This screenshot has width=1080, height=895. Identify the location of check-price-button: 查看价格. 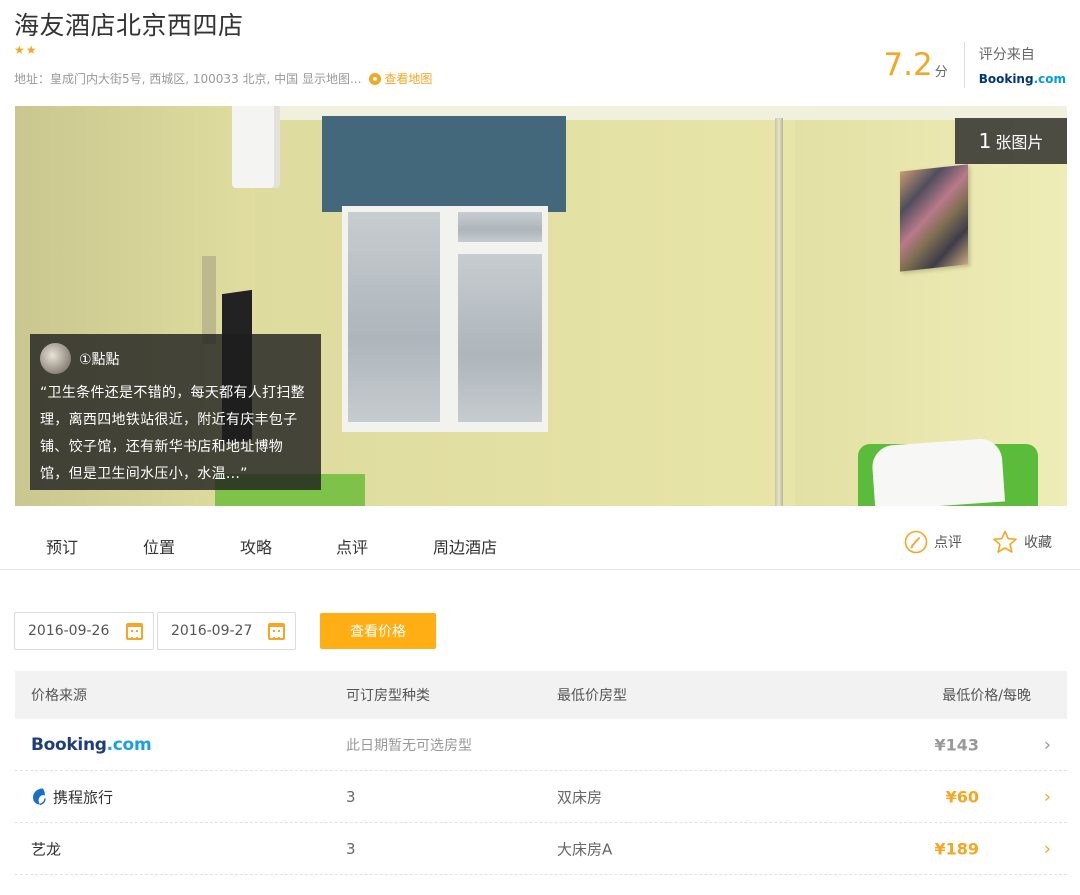
(378, 631).